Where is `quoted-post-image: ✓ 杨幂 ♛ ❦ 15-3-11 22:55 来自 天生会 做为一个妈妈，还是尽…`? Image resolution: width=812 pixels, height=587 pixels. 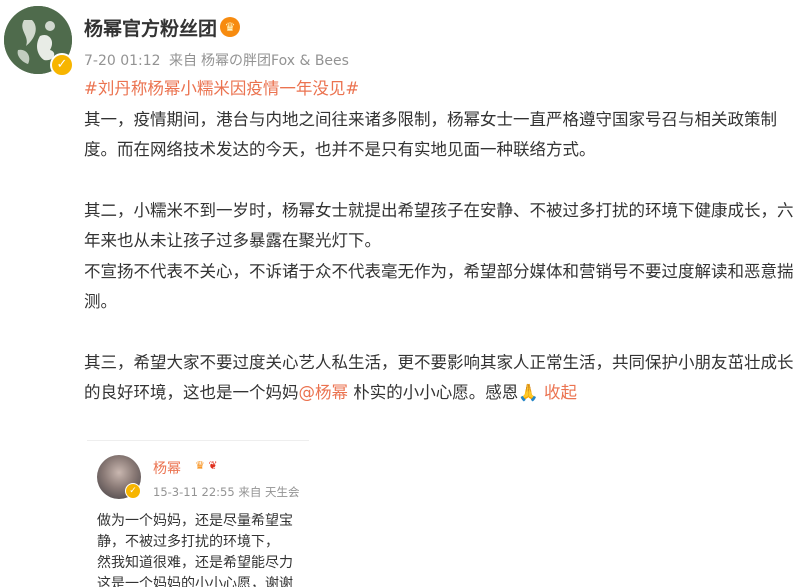
quoted-post-image: ✓ 杨幂 ♛ ❦ 15-3-11 22:55 来自 天生会 做为一个妈妈，还是尽… is located at coordinates (198, 513).